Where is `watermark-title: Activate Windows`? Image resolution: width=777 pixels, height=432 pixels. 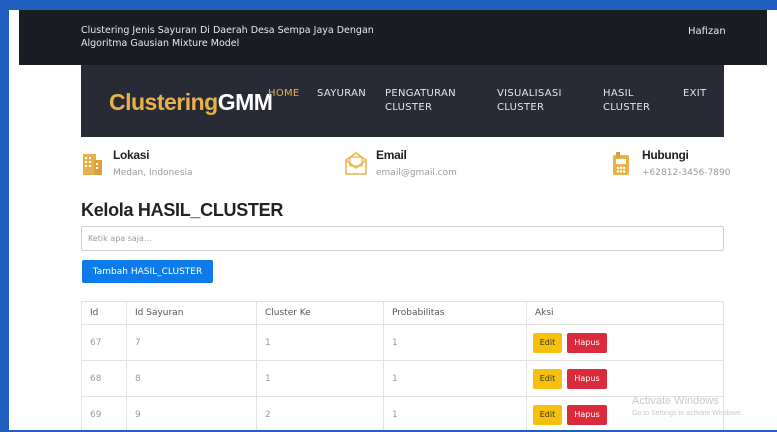 watermark-title: Activate Windows is located at coordinates (675, 401).